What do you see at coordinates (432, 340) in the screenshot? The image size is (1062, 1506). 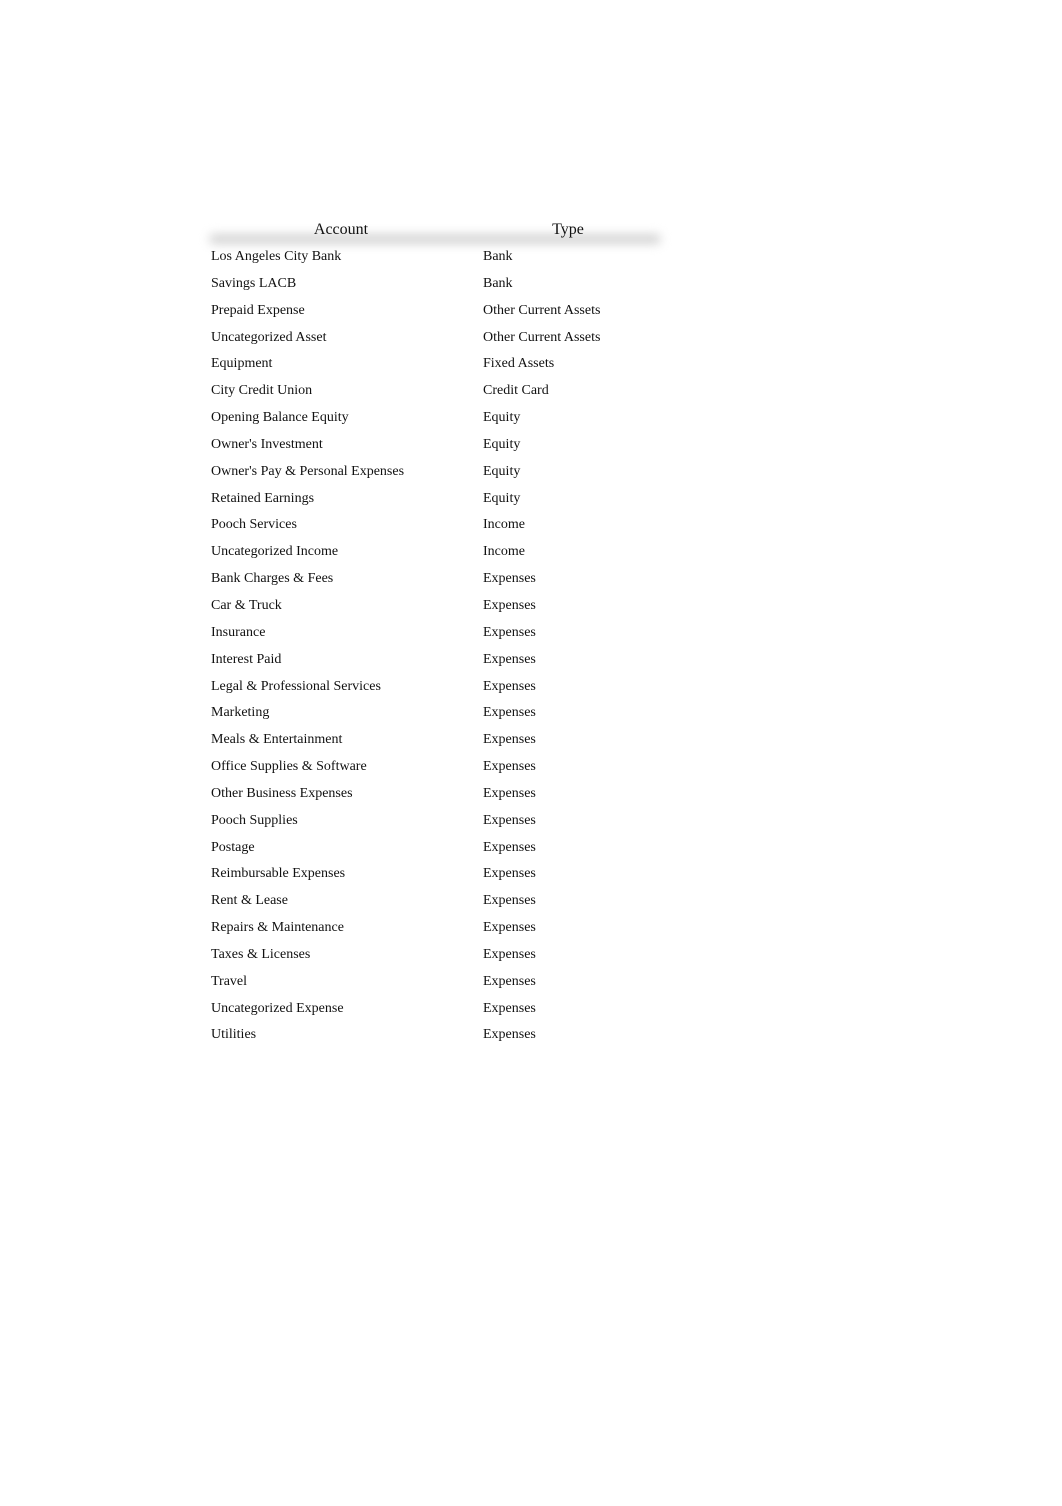 I see `table-row: Uncategorized Asset Other Current Assets` at bounding box center [432, 340].